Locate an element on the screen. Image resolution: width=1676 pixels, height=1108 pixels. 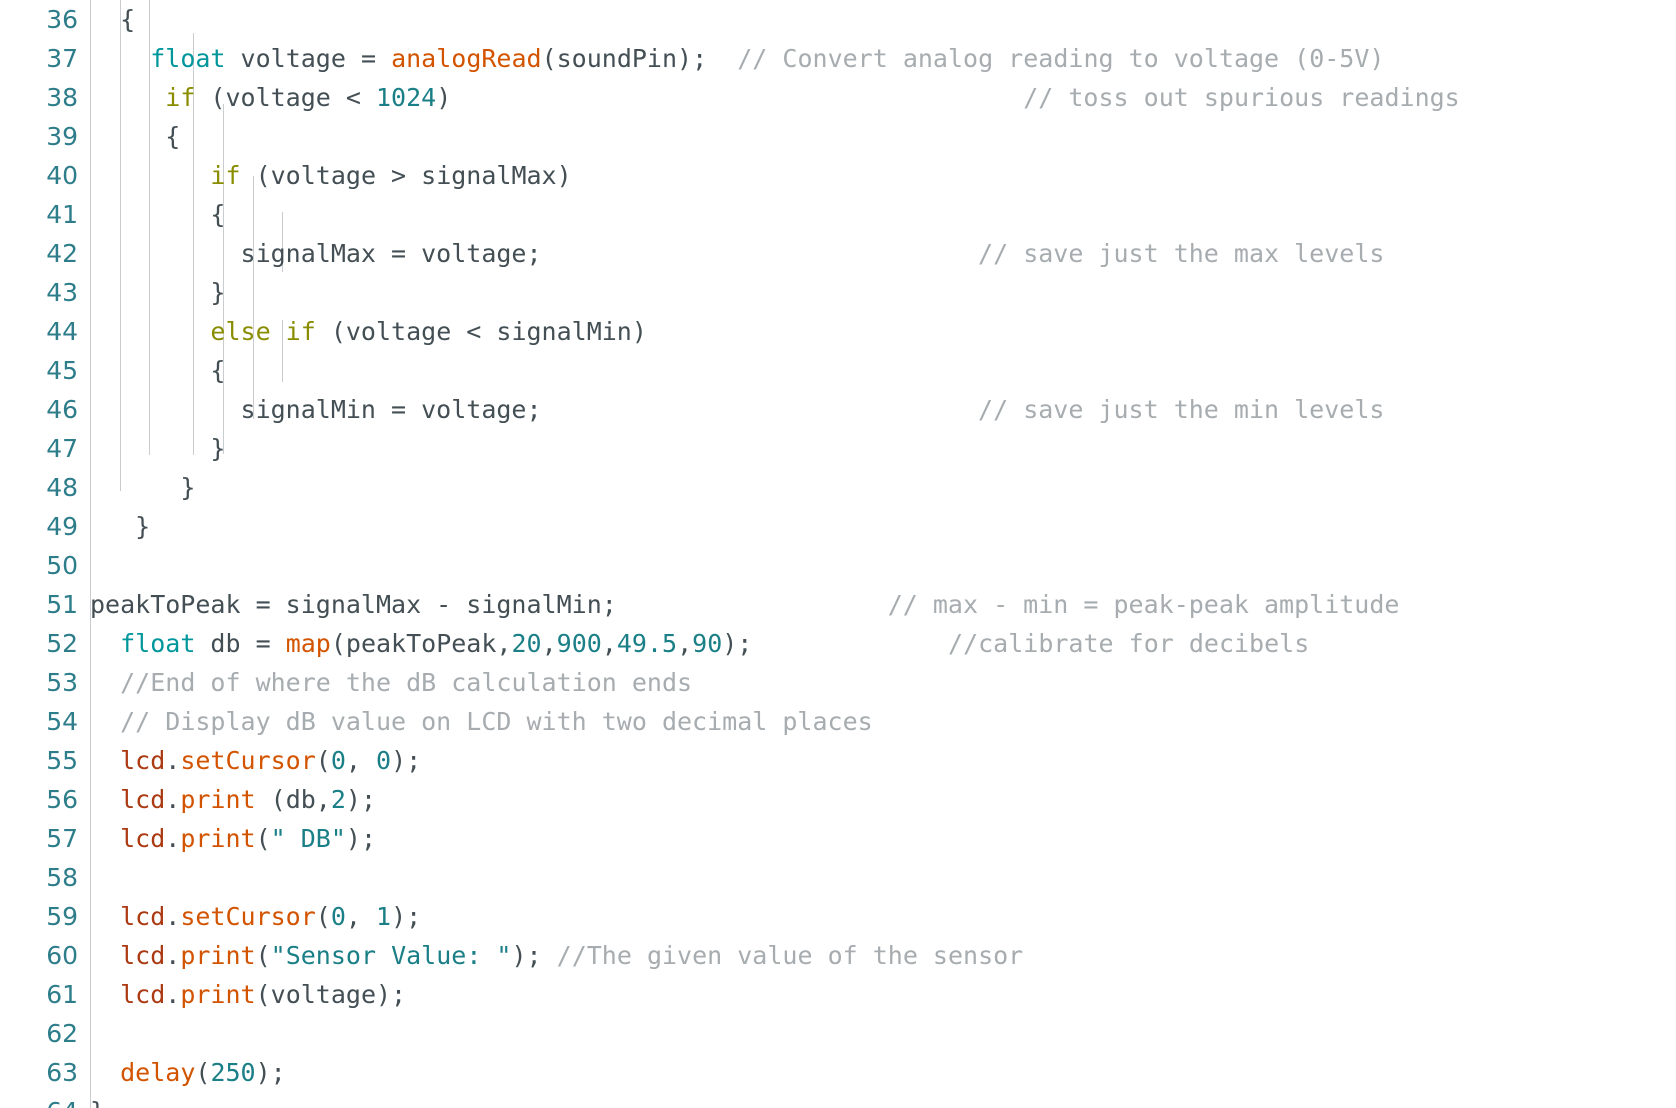
code-token-kw: float is located at coordinates (158, 643).